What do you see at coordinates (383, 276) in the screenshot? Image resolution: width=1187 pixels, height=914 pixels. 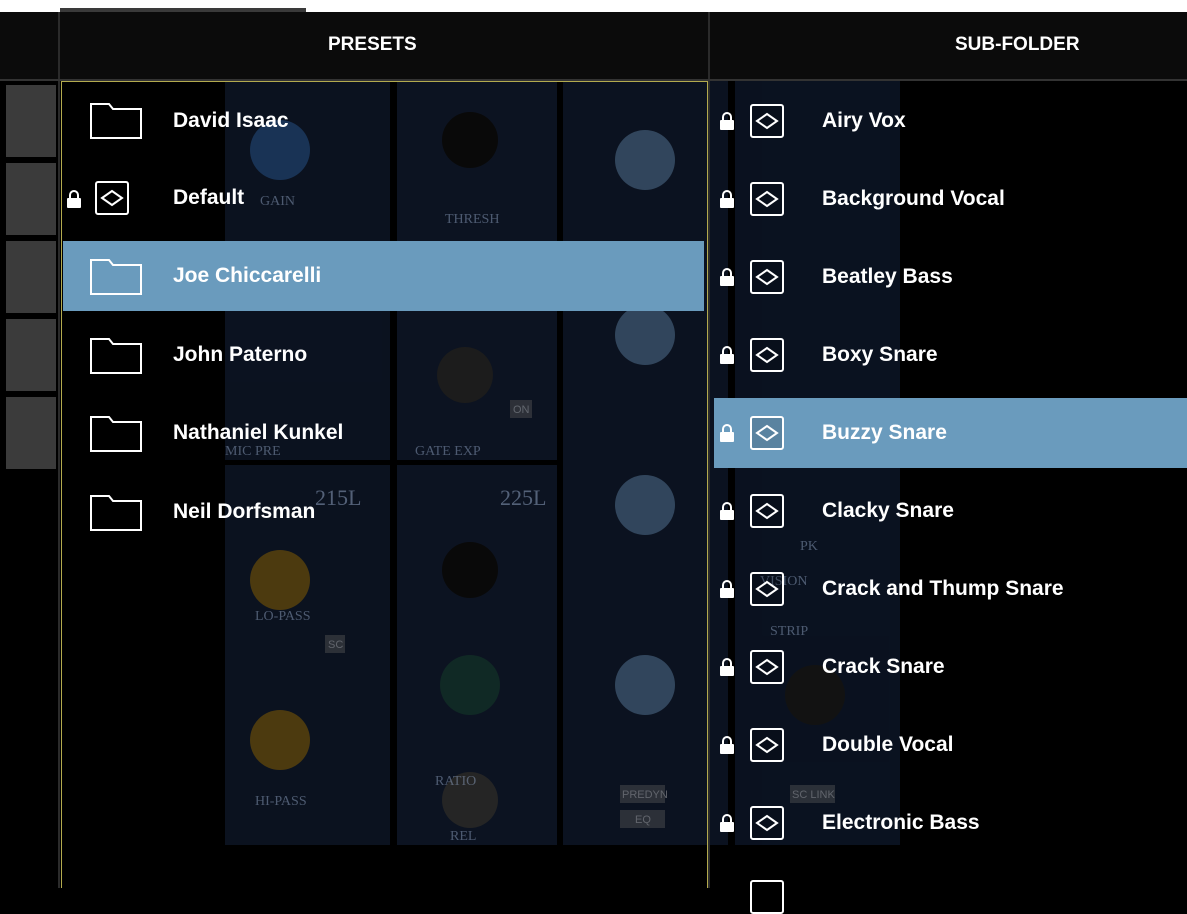 I see `preset-row-joe-chiccarelli: Joe Chiccarelli` at bounding box center [383, 276].